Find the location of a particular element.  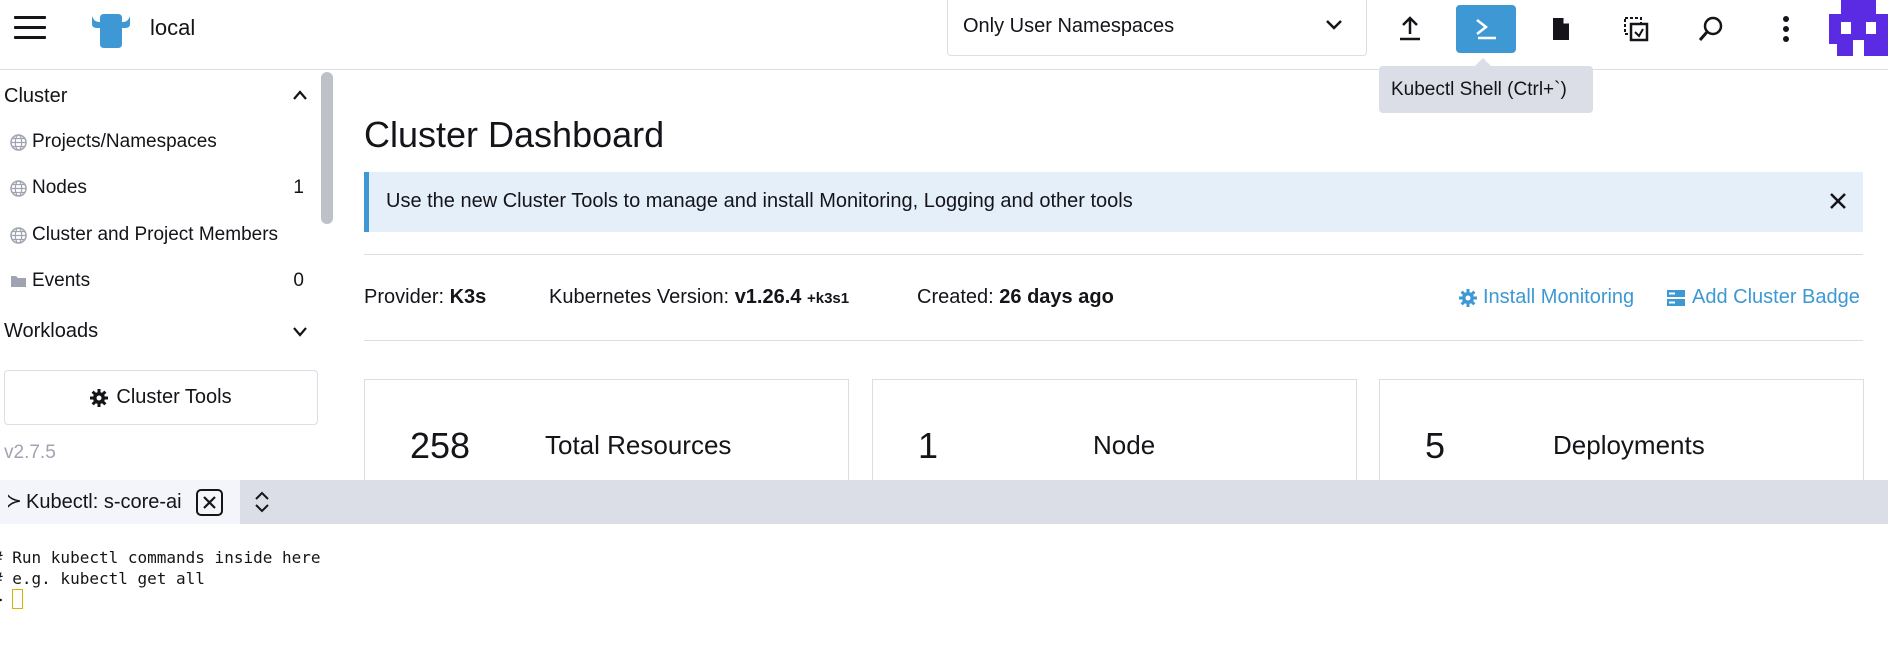

created-value: 26 days ago is located at coordinates (1056, 297).